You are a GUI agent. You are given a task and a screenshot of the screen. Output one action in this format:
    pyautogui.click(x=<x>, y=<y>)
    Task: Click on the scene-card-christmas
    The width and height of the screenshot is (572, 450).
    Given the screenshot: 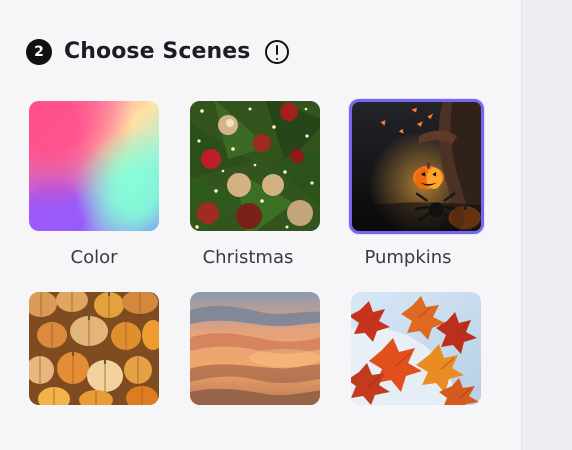 What is the action you would take?
    pyautogui.click(x=255, y=166)
    